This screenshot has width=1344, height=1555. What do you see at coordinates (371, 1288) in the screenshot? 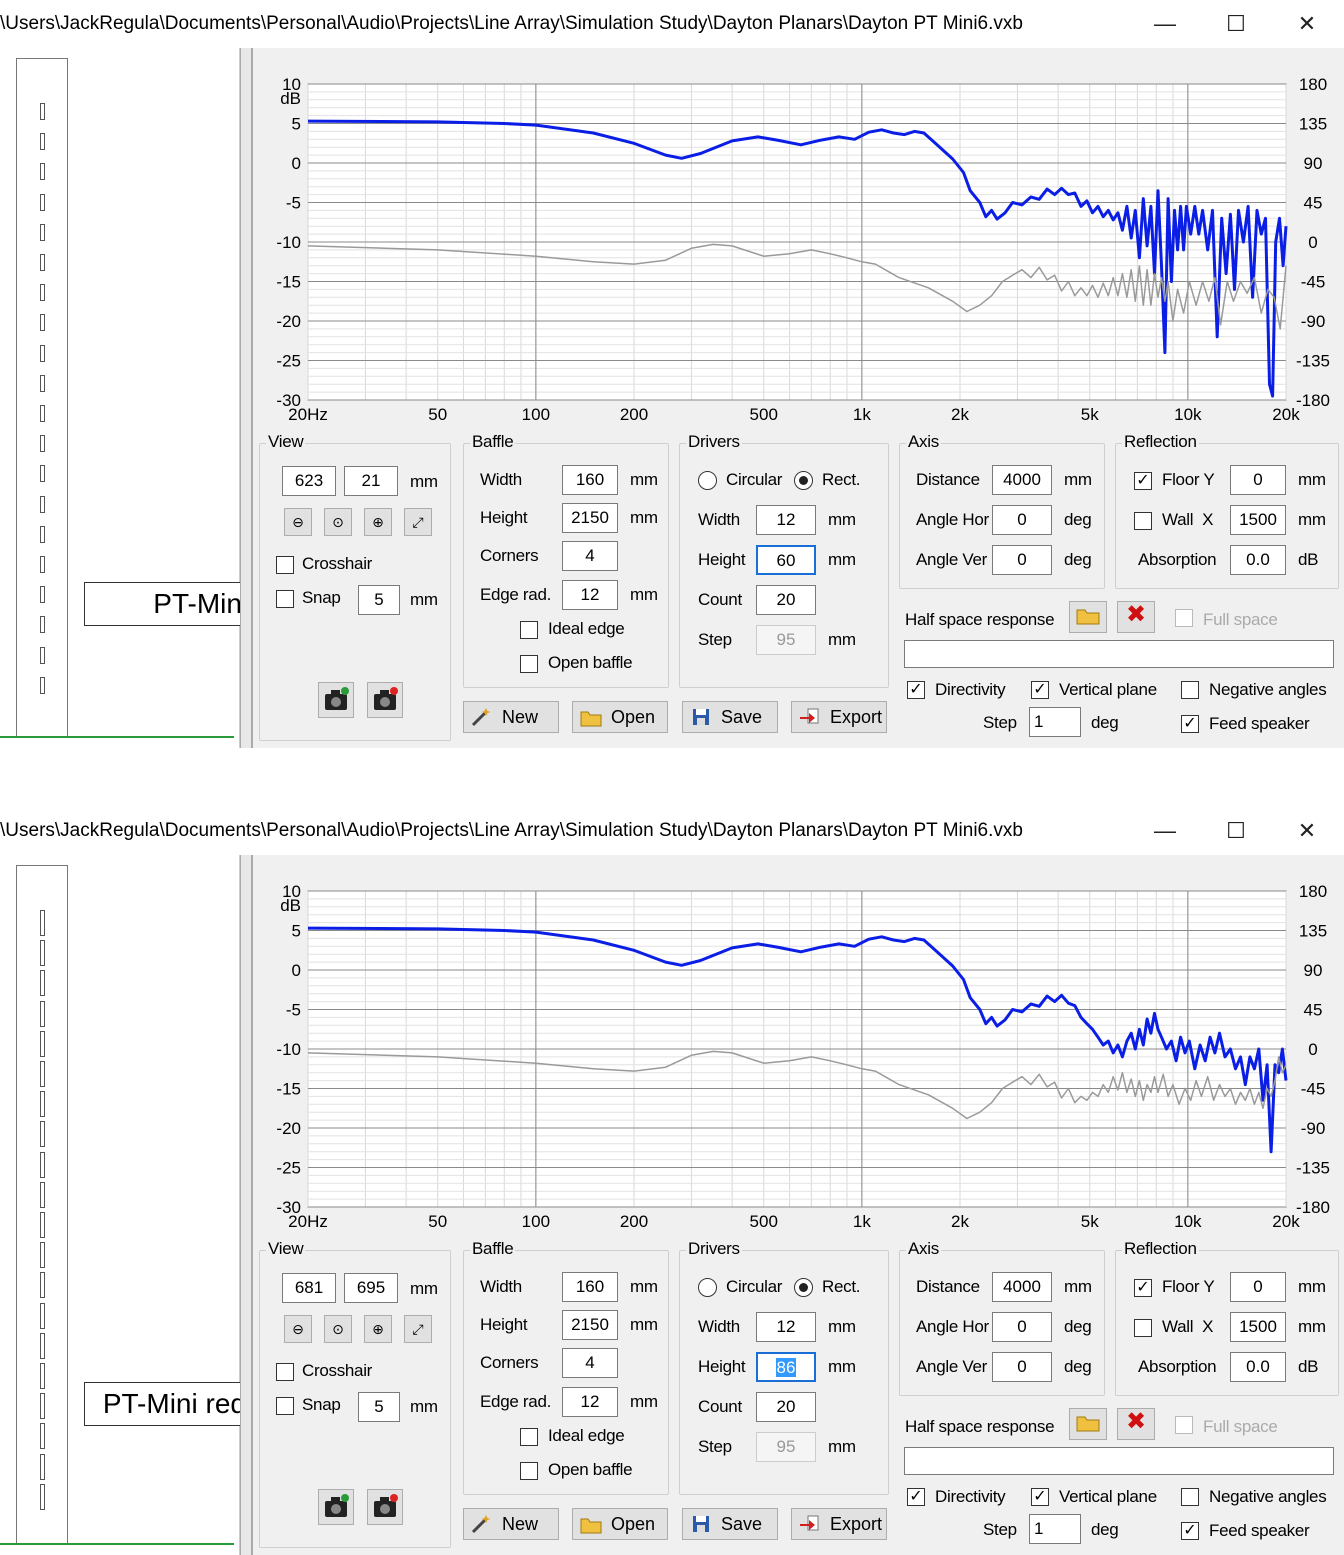
I see `view-y-input: 695` at bounding box center [371, 1288].